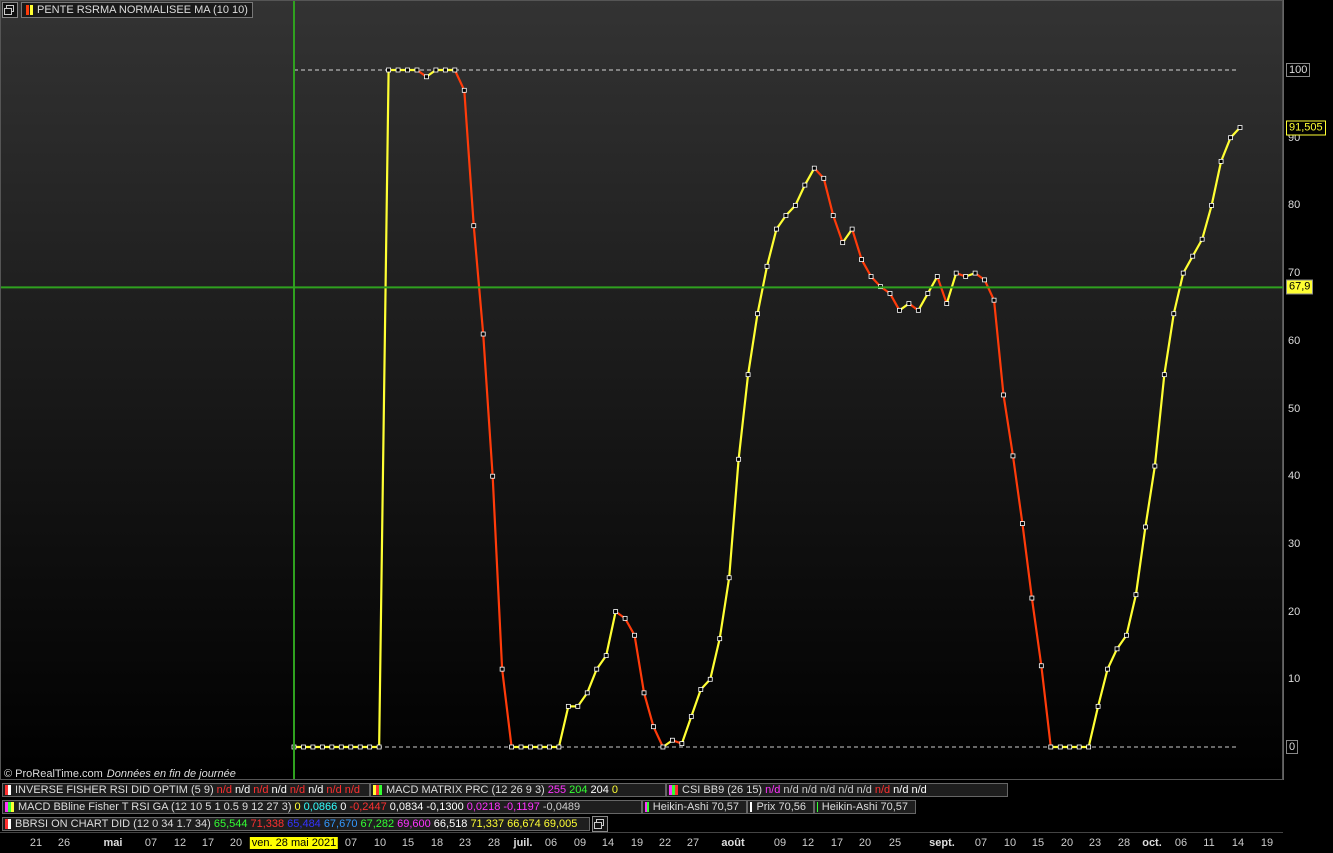 The height and width of the screenshot is (853, 1333). Describe the element at coordinates (137, 10) in the screenshot. I see `indicator-title: PENTE RSRMA NORMALISEE MA (10 10)` at that location.